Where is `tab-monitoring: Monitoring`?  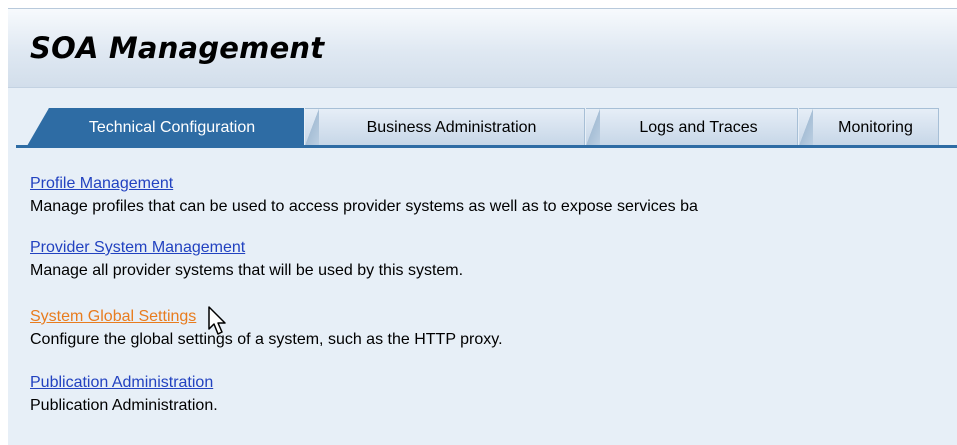
tab-monitoring: Monitoring is located at coordinates (869, 127).